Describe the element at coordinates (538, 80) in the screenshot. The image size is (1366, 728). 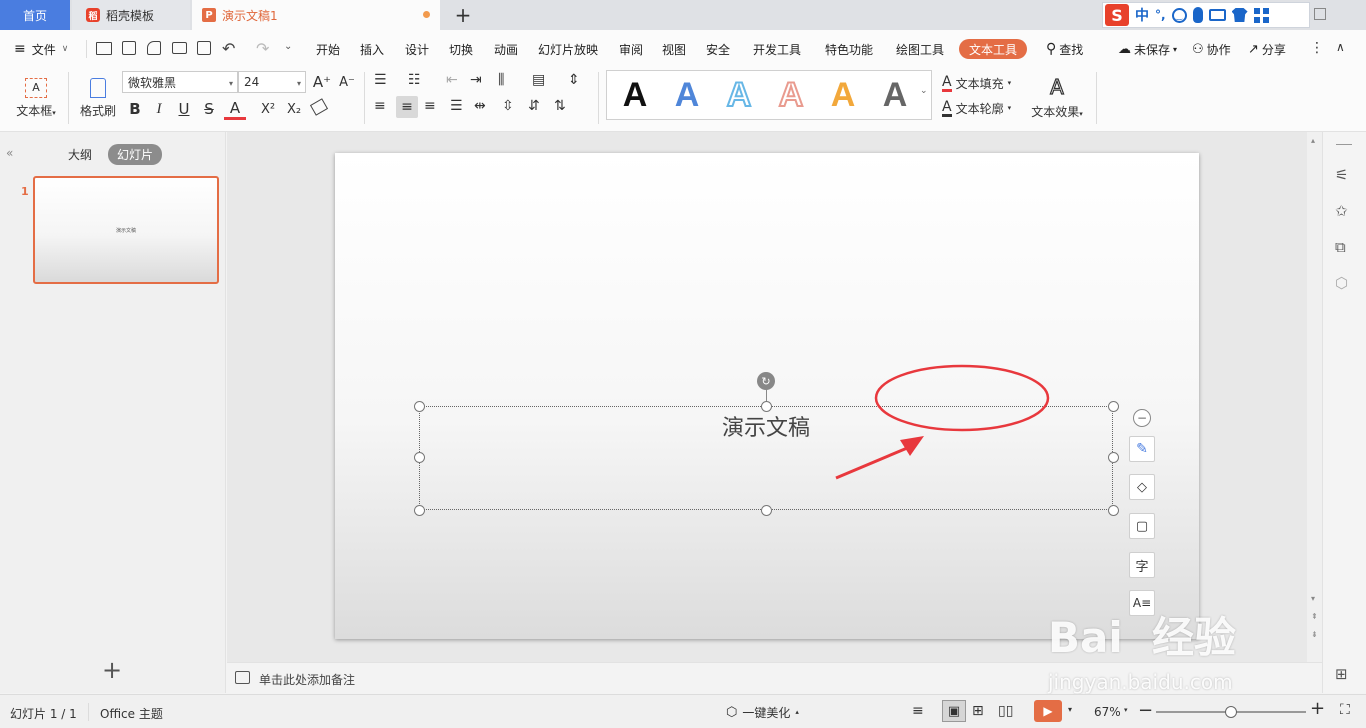
I see `align-text-icon: ▤` at that location.